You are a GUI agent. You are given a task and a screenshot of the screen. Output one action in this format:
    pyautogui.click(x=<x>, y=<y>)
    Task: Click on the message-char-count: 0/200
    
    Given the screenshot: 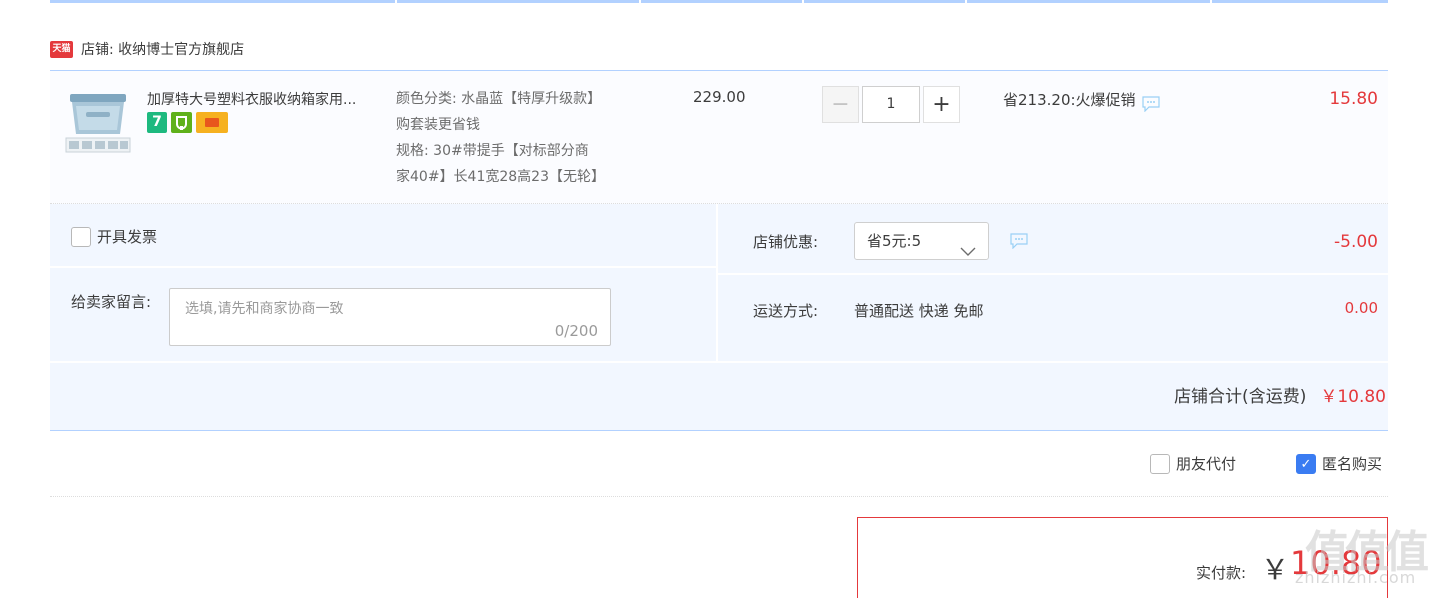 What is the action you would take?
    pyautogui.click(x=576, y=331)
    